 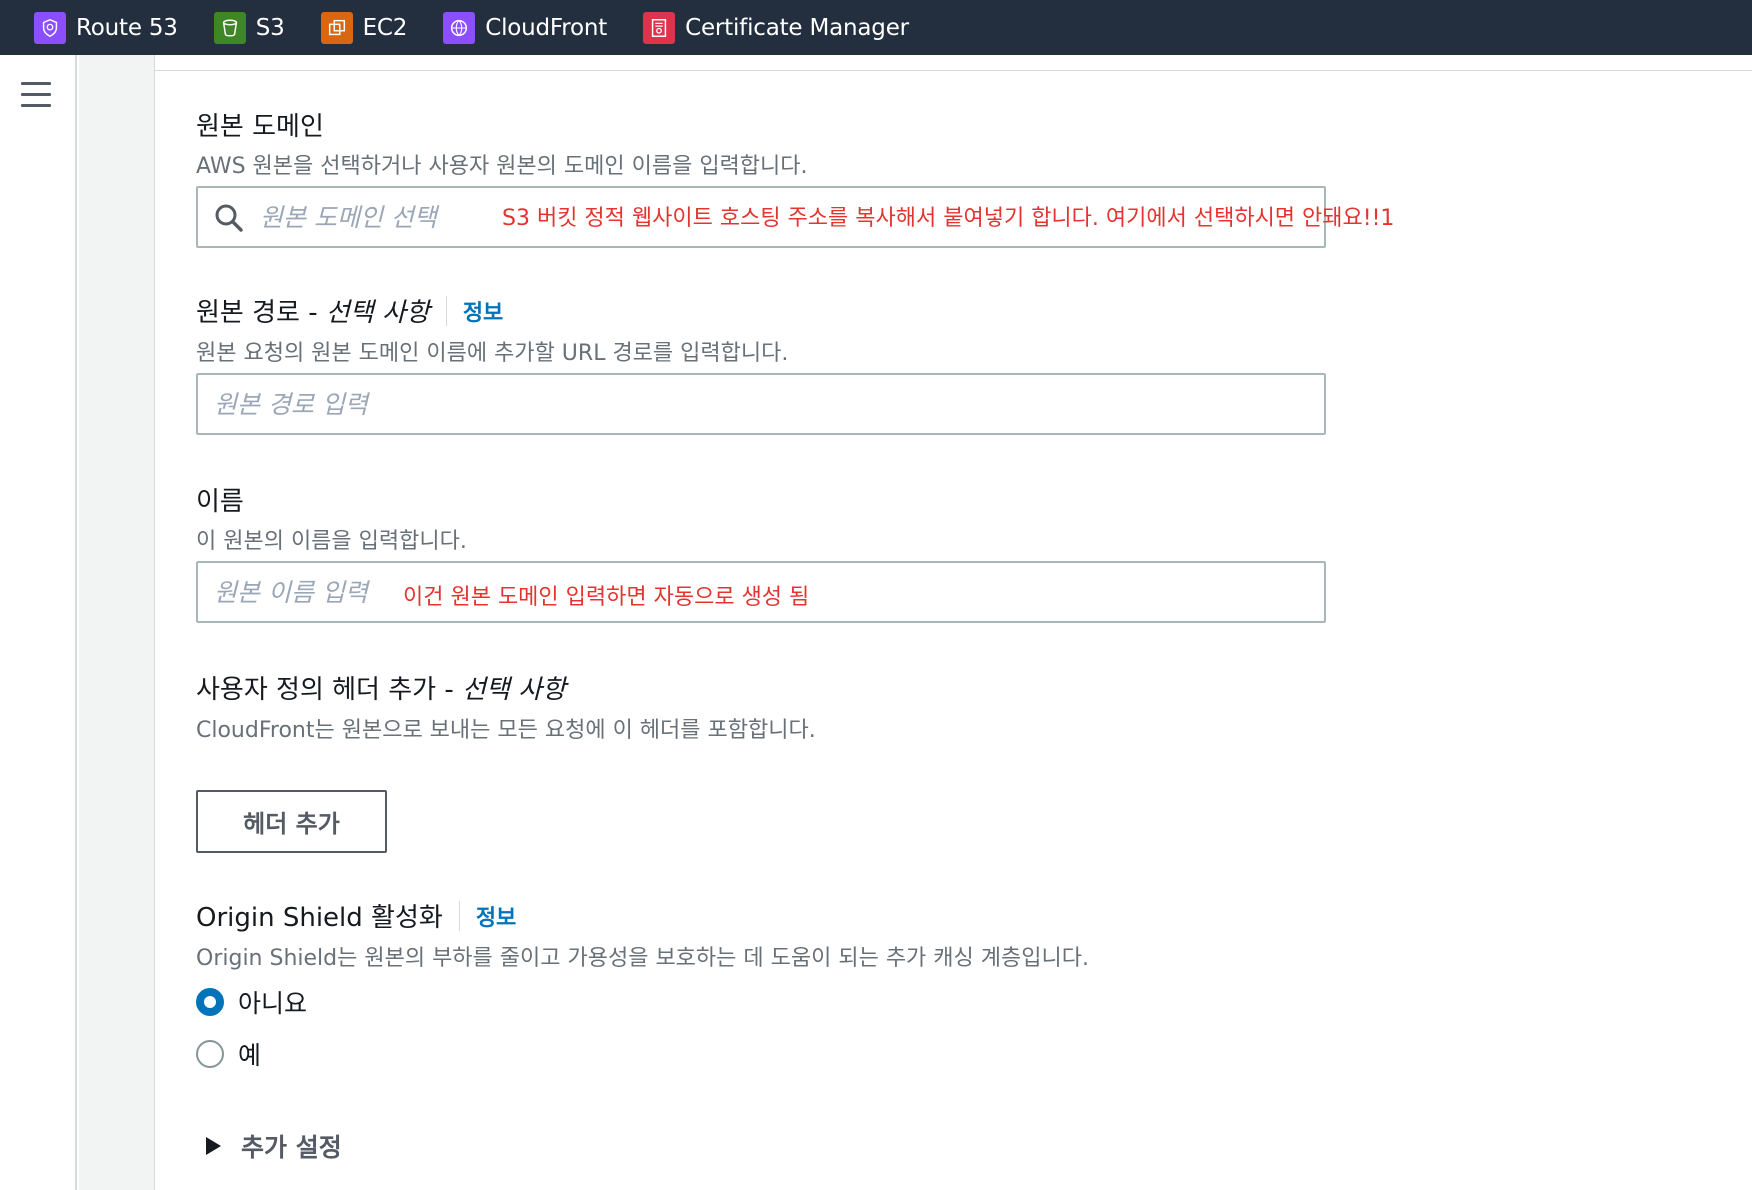 I want to click on origin-path-input, so click(x=759, y=404).